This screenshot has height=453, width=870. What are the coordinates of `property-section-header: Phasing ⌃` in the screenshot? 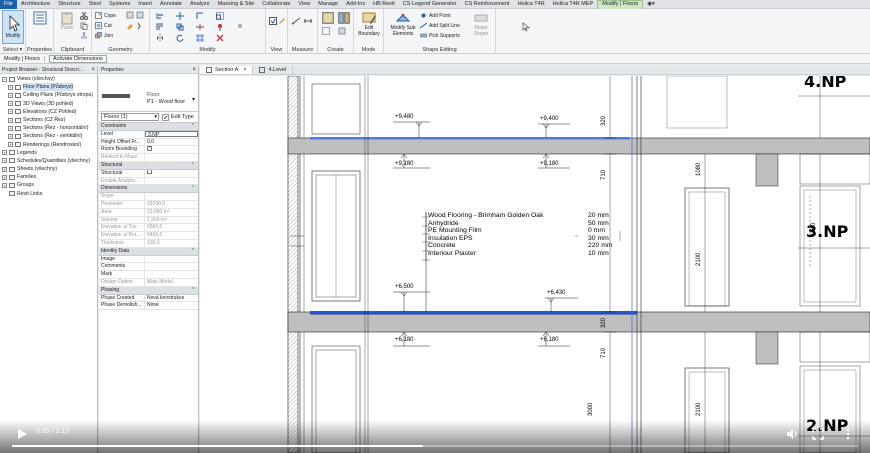 It's located at (148, 290).